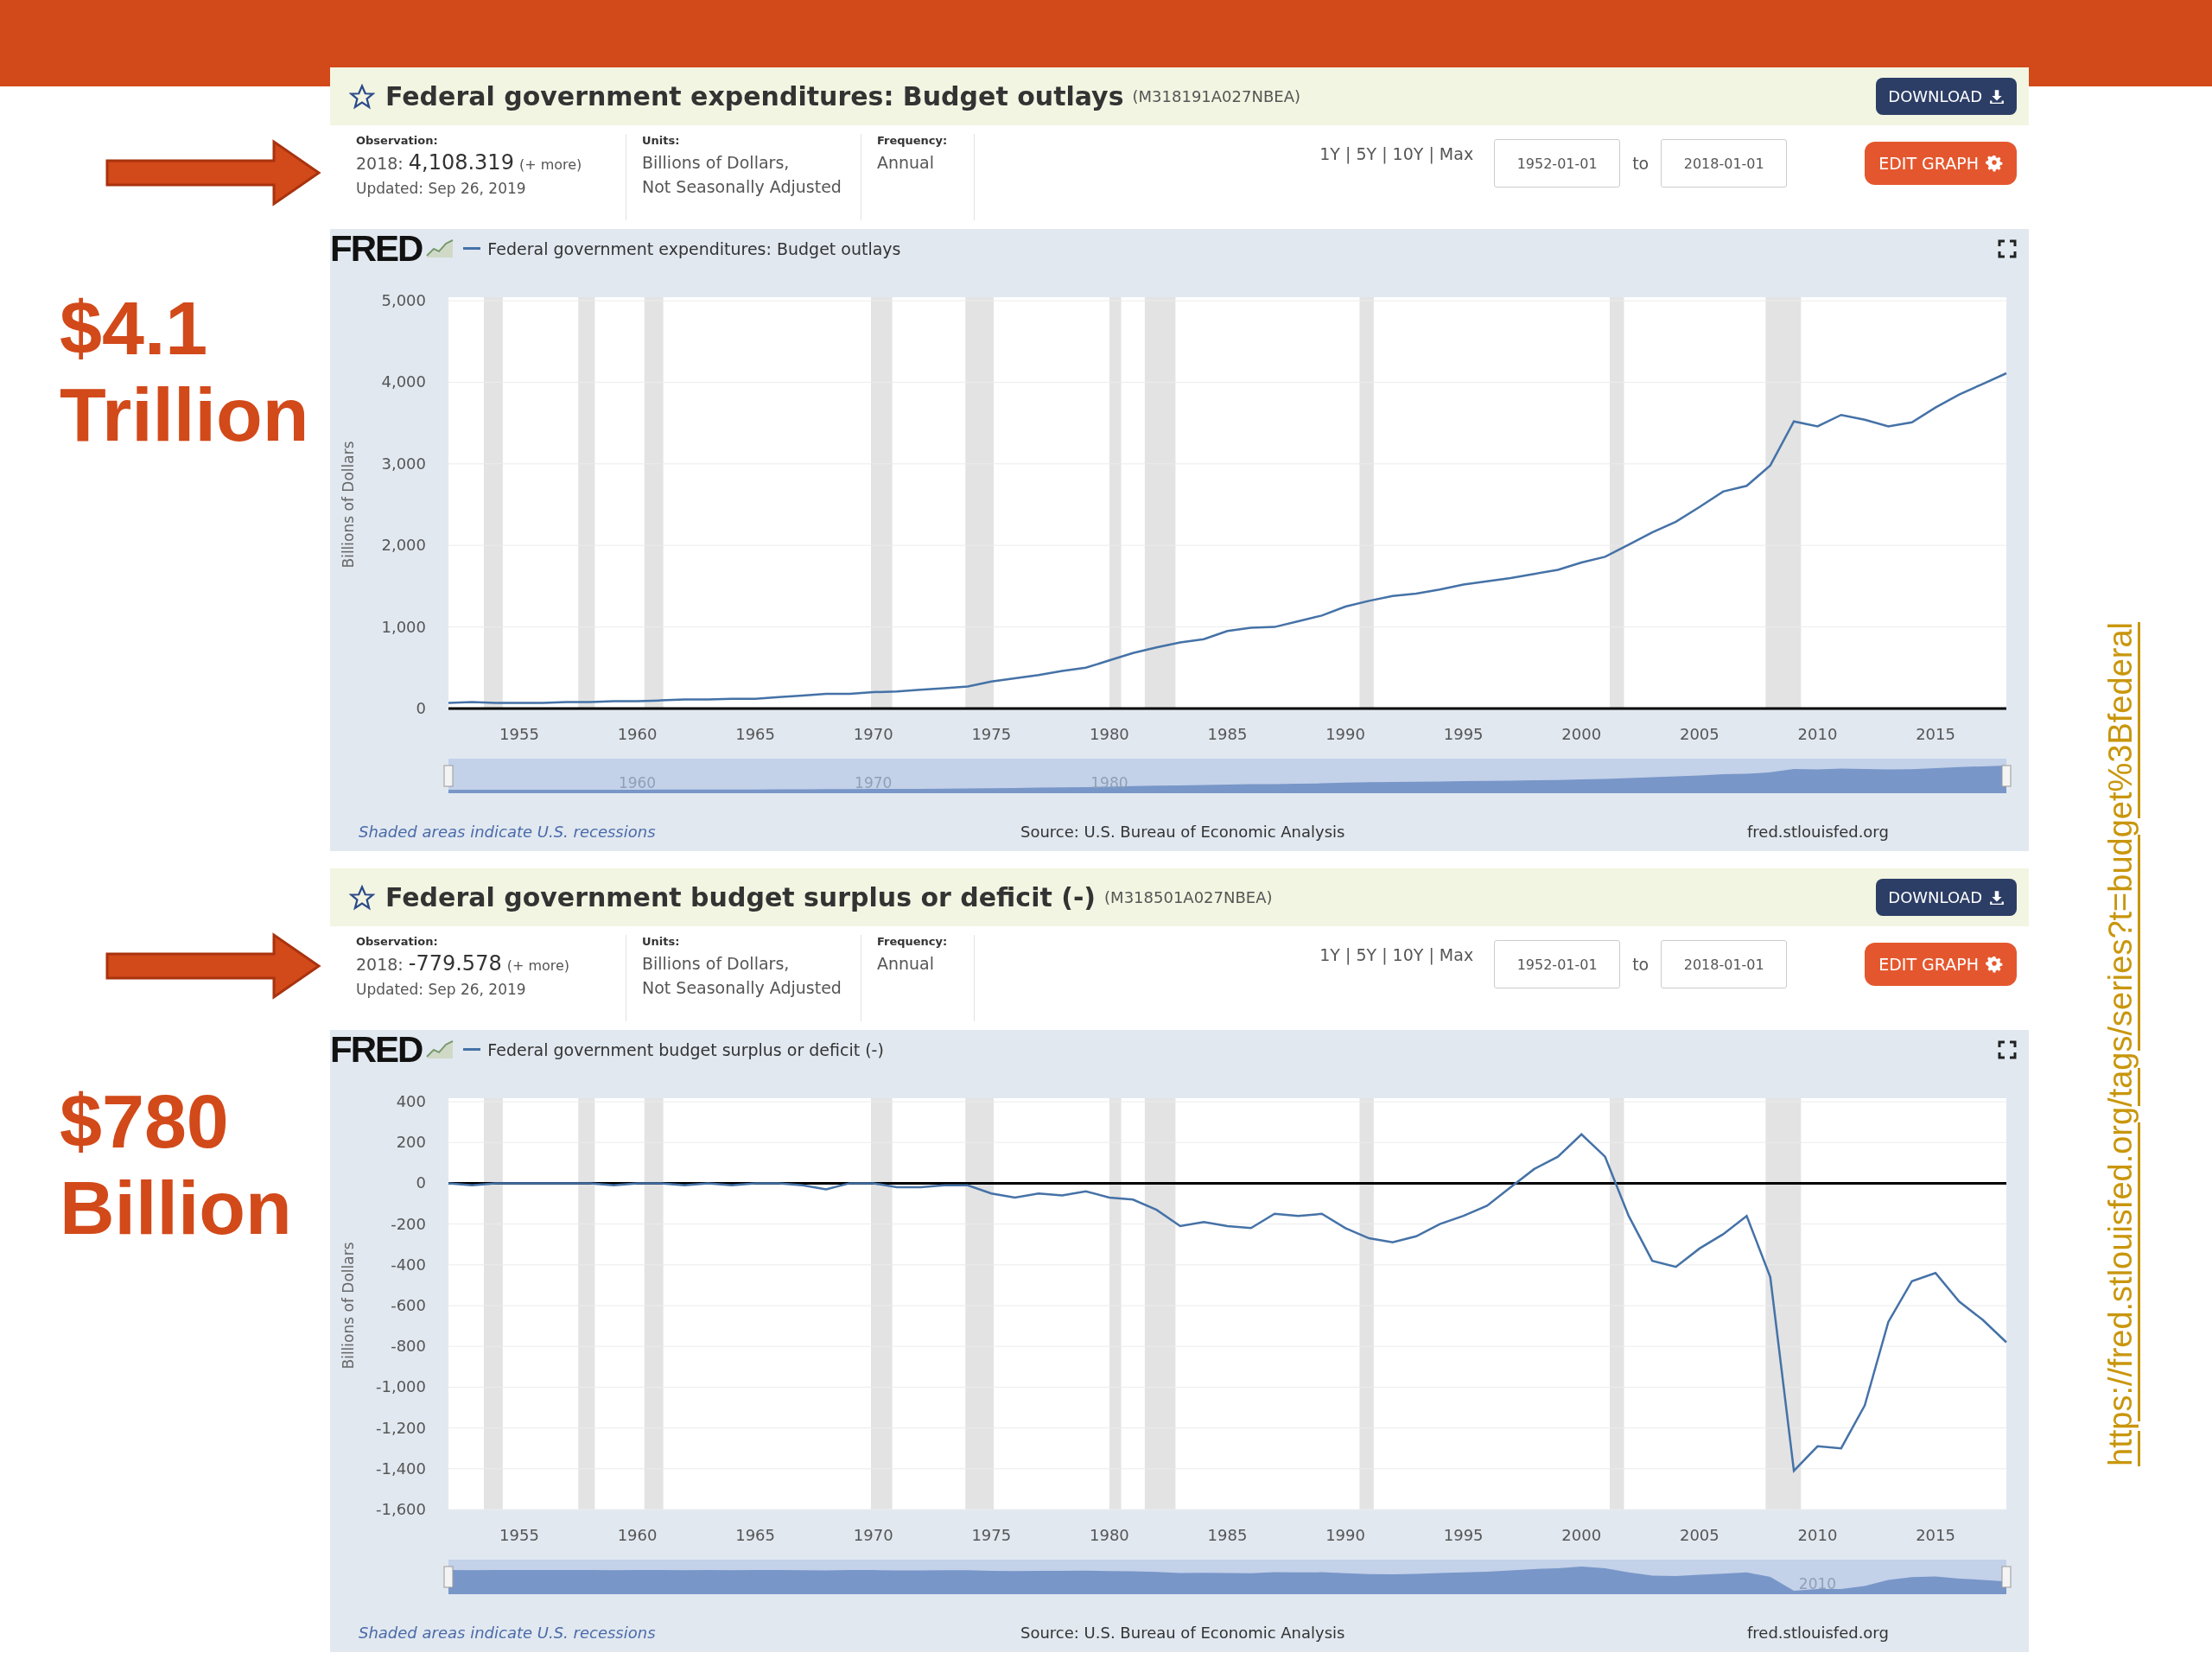  What do you see at coordinates (403, 626) in the screenshot?
I see `y-tick-label: 1,000` at bounding box center [403, 626].